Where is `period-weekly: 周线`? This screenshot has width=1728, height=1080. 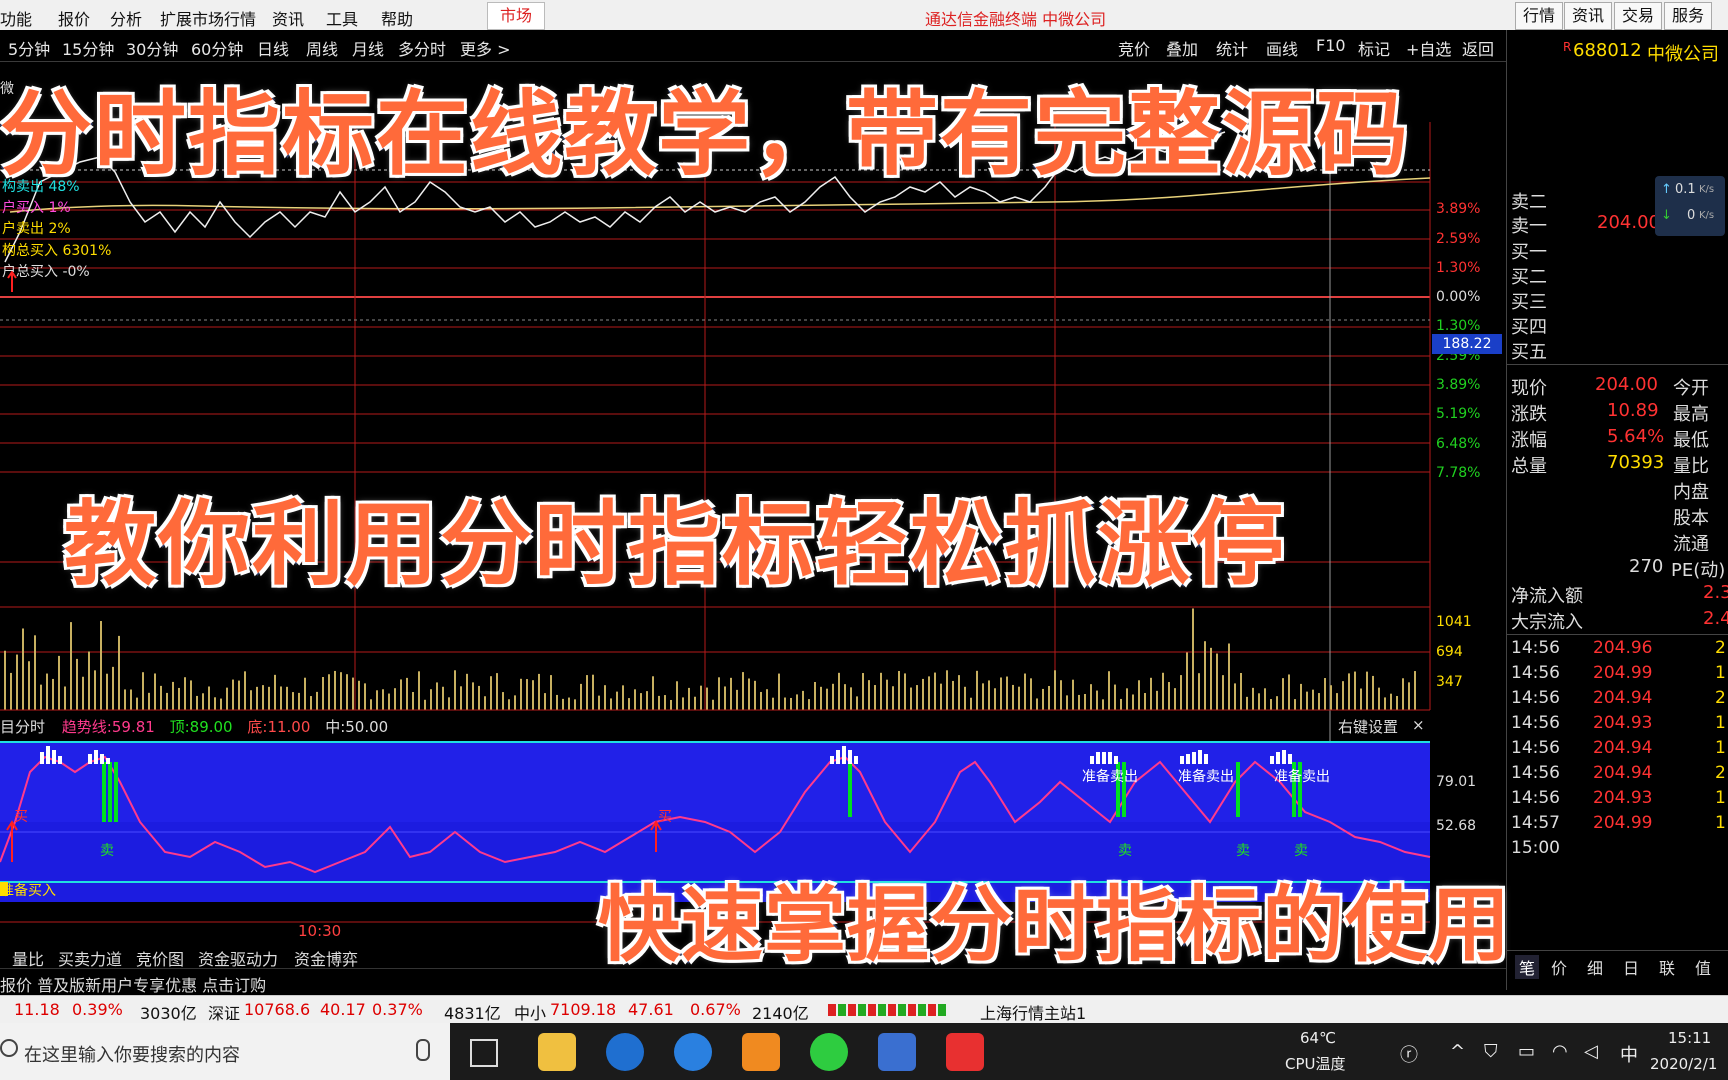
period-weekly: 周线 is located at coordinates (322, 48).